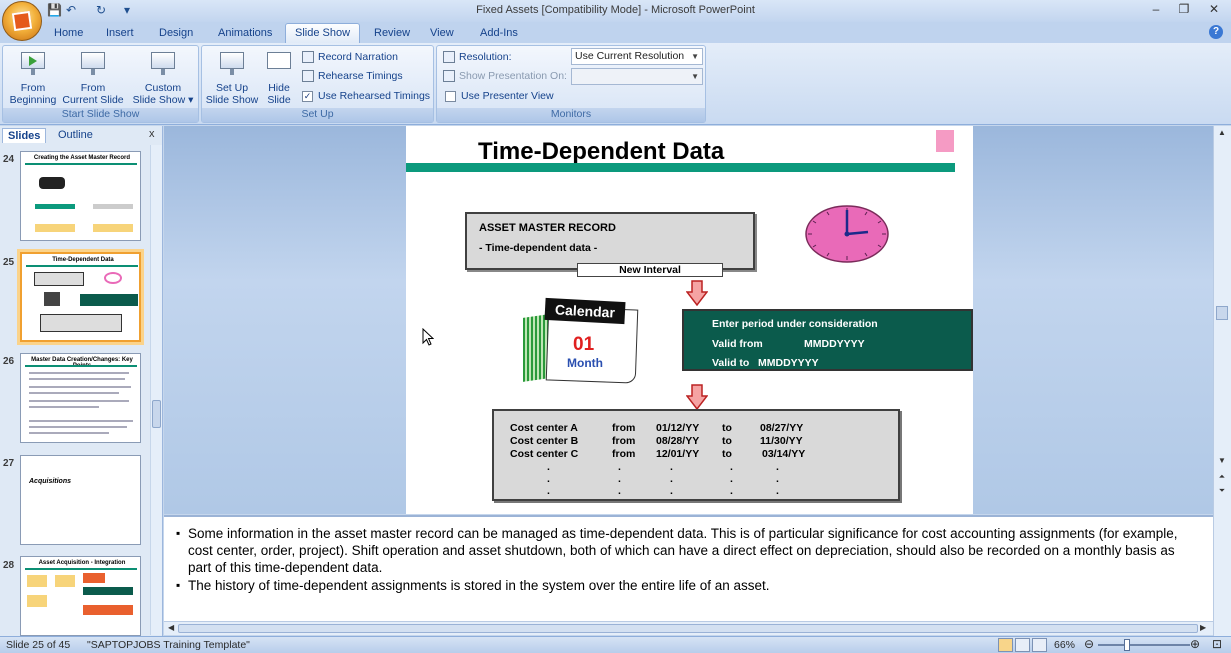  What do you see at coordinates (781, 441) in the screenshot?
I see `cc-end: 11/30/YY` at bounding box center [781, 441].